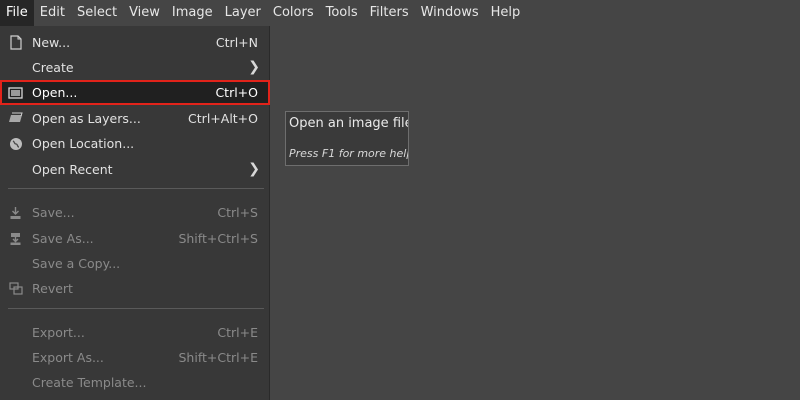  I want to click on menu-item-shortcut: Ctrl+S, so click(237, 212).